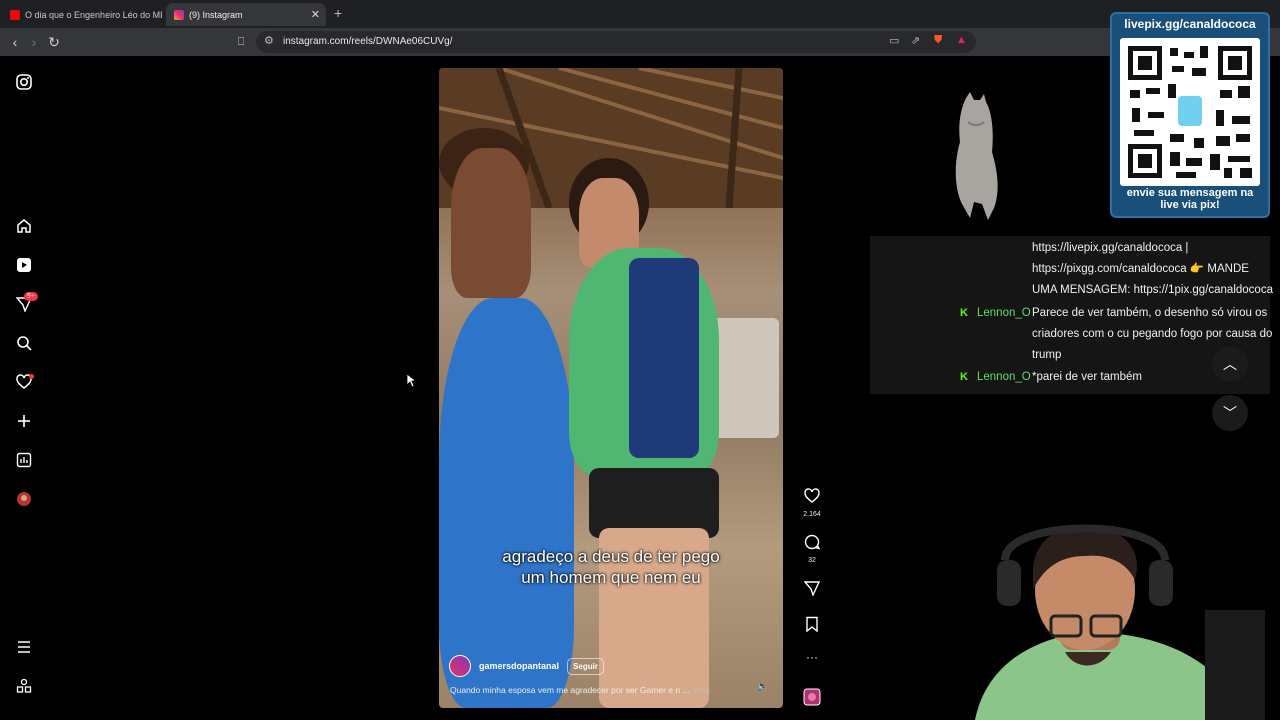  What do you see at coordinates (1190, 112) in the screenshot?
I see `qr-code-image` at bounding box center [1190, 112].